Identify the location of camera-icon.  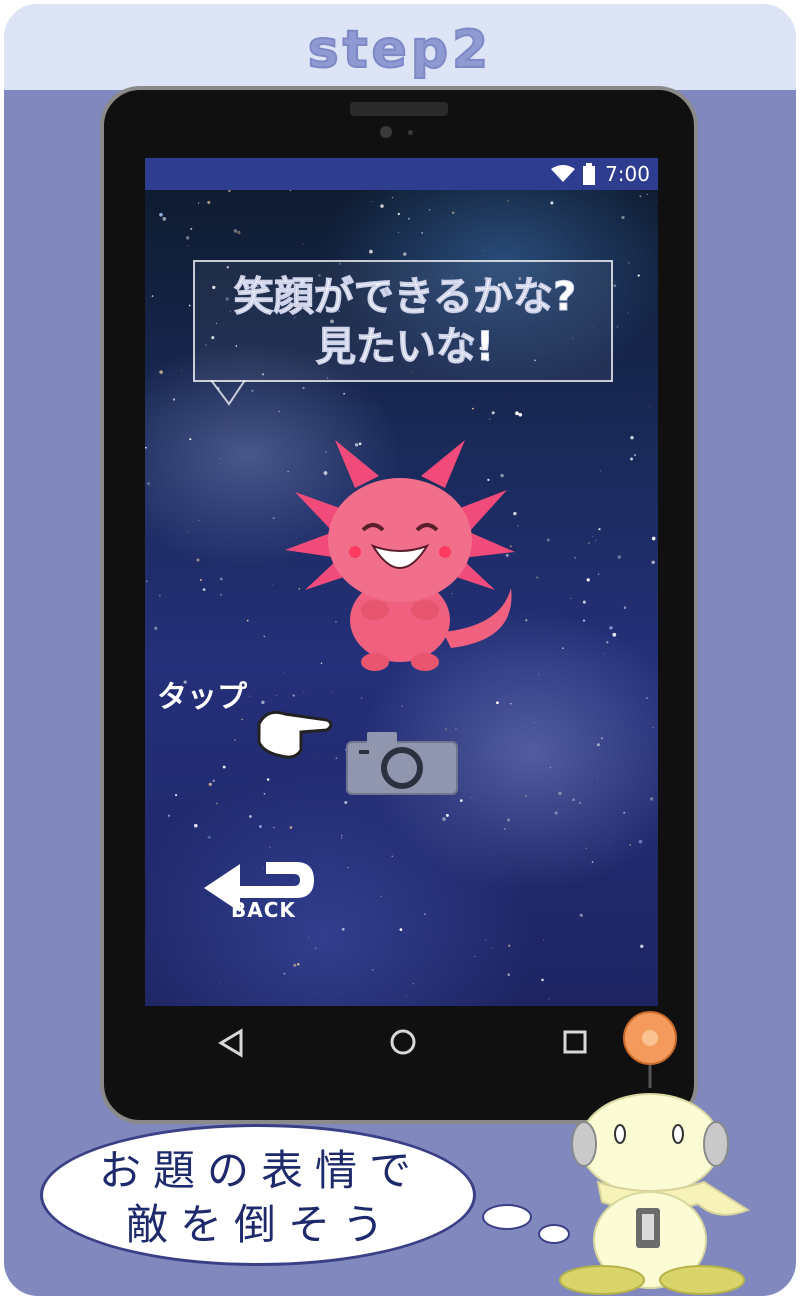
(402, 763).